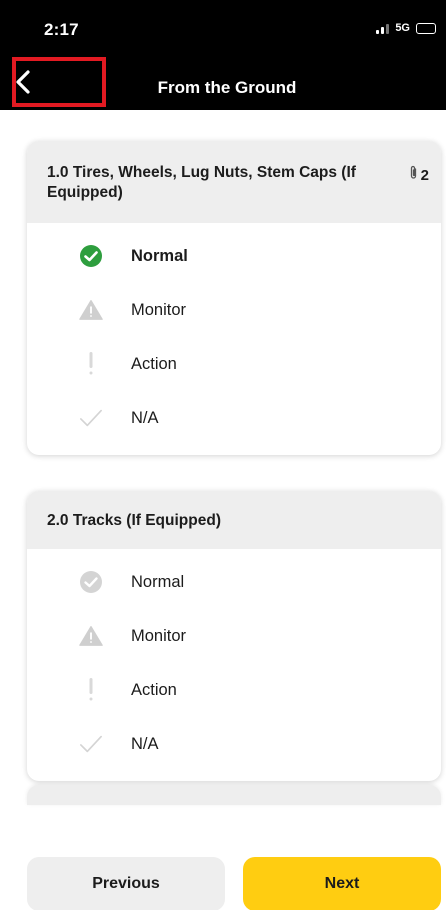  Describe the element at coordinates (234, 795) in the screenshot. I see `inspection-section-3-peek` at that location.